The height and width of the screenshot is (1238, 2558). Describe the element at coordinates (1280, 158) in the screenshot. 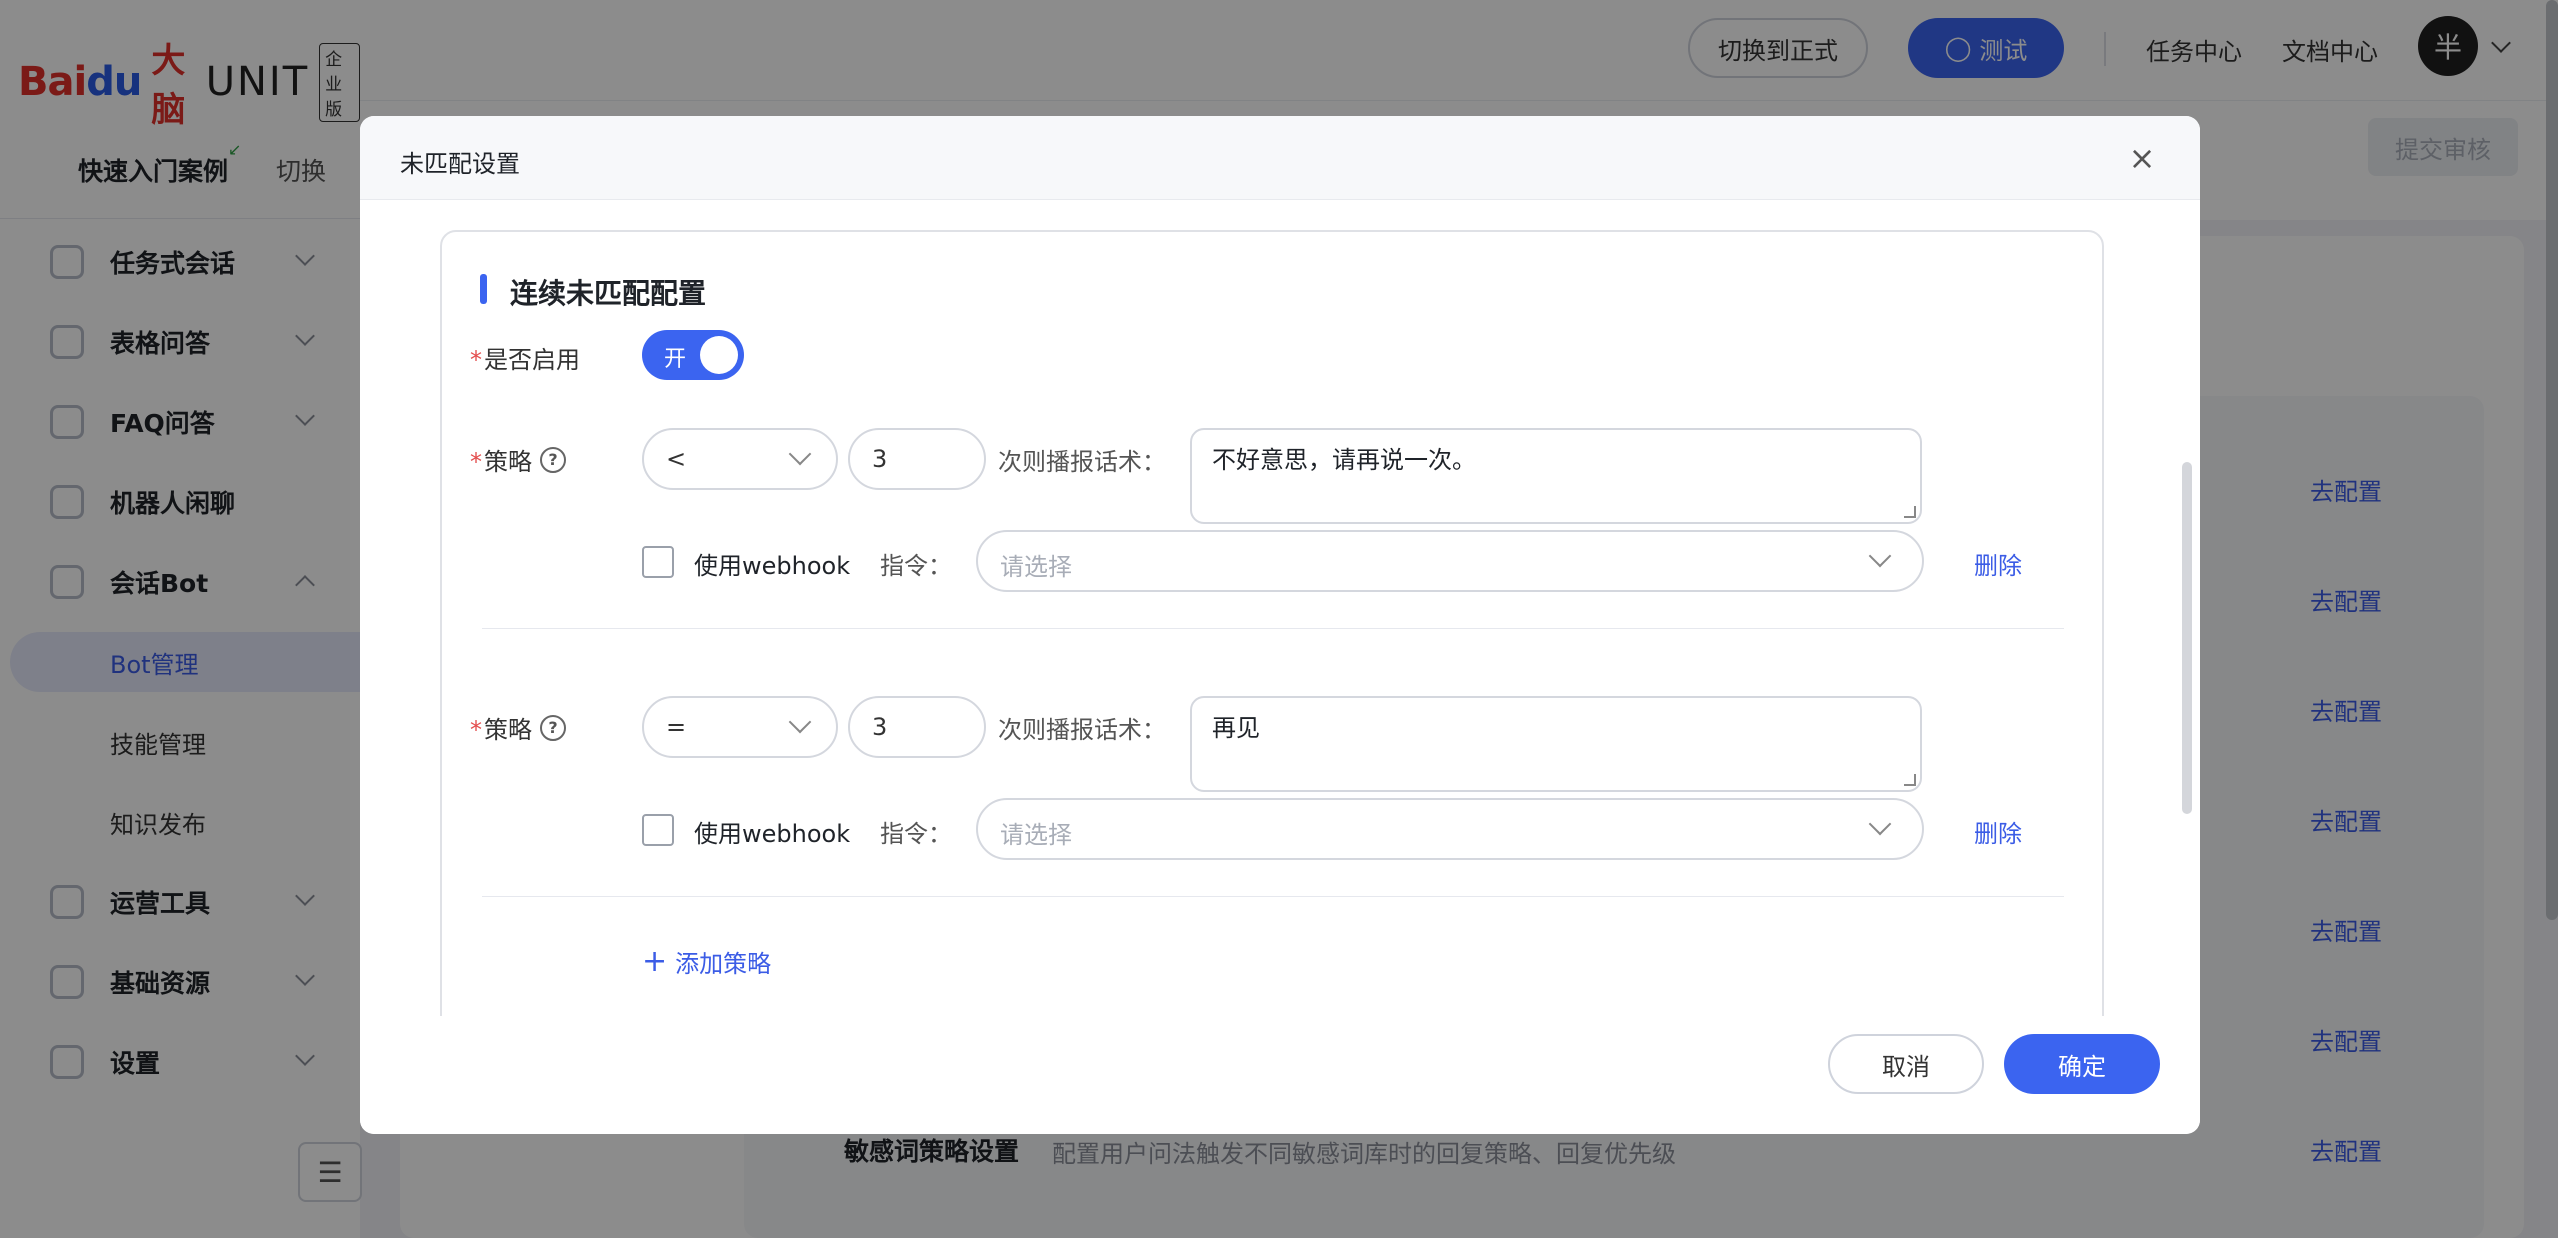

I see `modal-header: 未匹配设置 ×` at that location.